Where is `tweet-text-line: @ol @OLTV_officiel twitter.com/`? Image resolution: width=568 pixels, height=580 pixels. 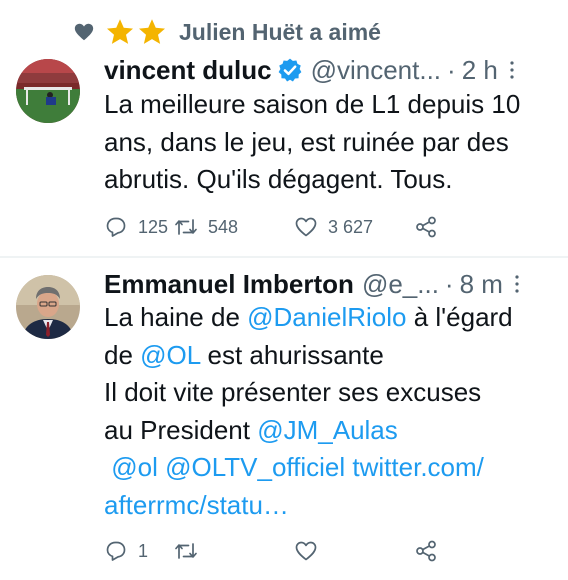
tweet-text-line: @ol @OLTV_officiel twitter.com/ is located at coordinates (329, 468).